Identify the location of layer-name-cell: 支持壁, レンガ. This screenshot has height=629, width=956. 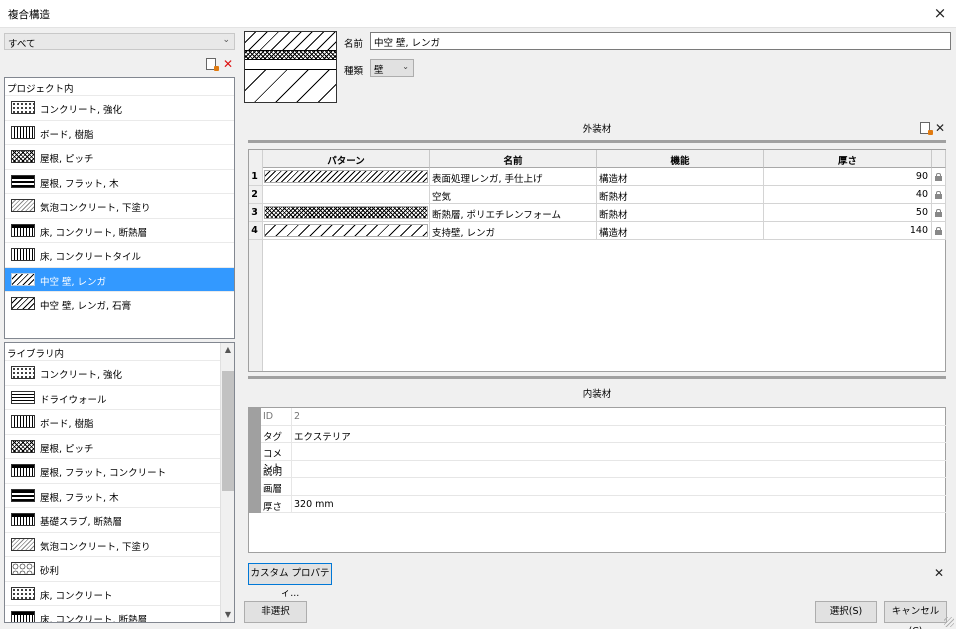
(513, 231).